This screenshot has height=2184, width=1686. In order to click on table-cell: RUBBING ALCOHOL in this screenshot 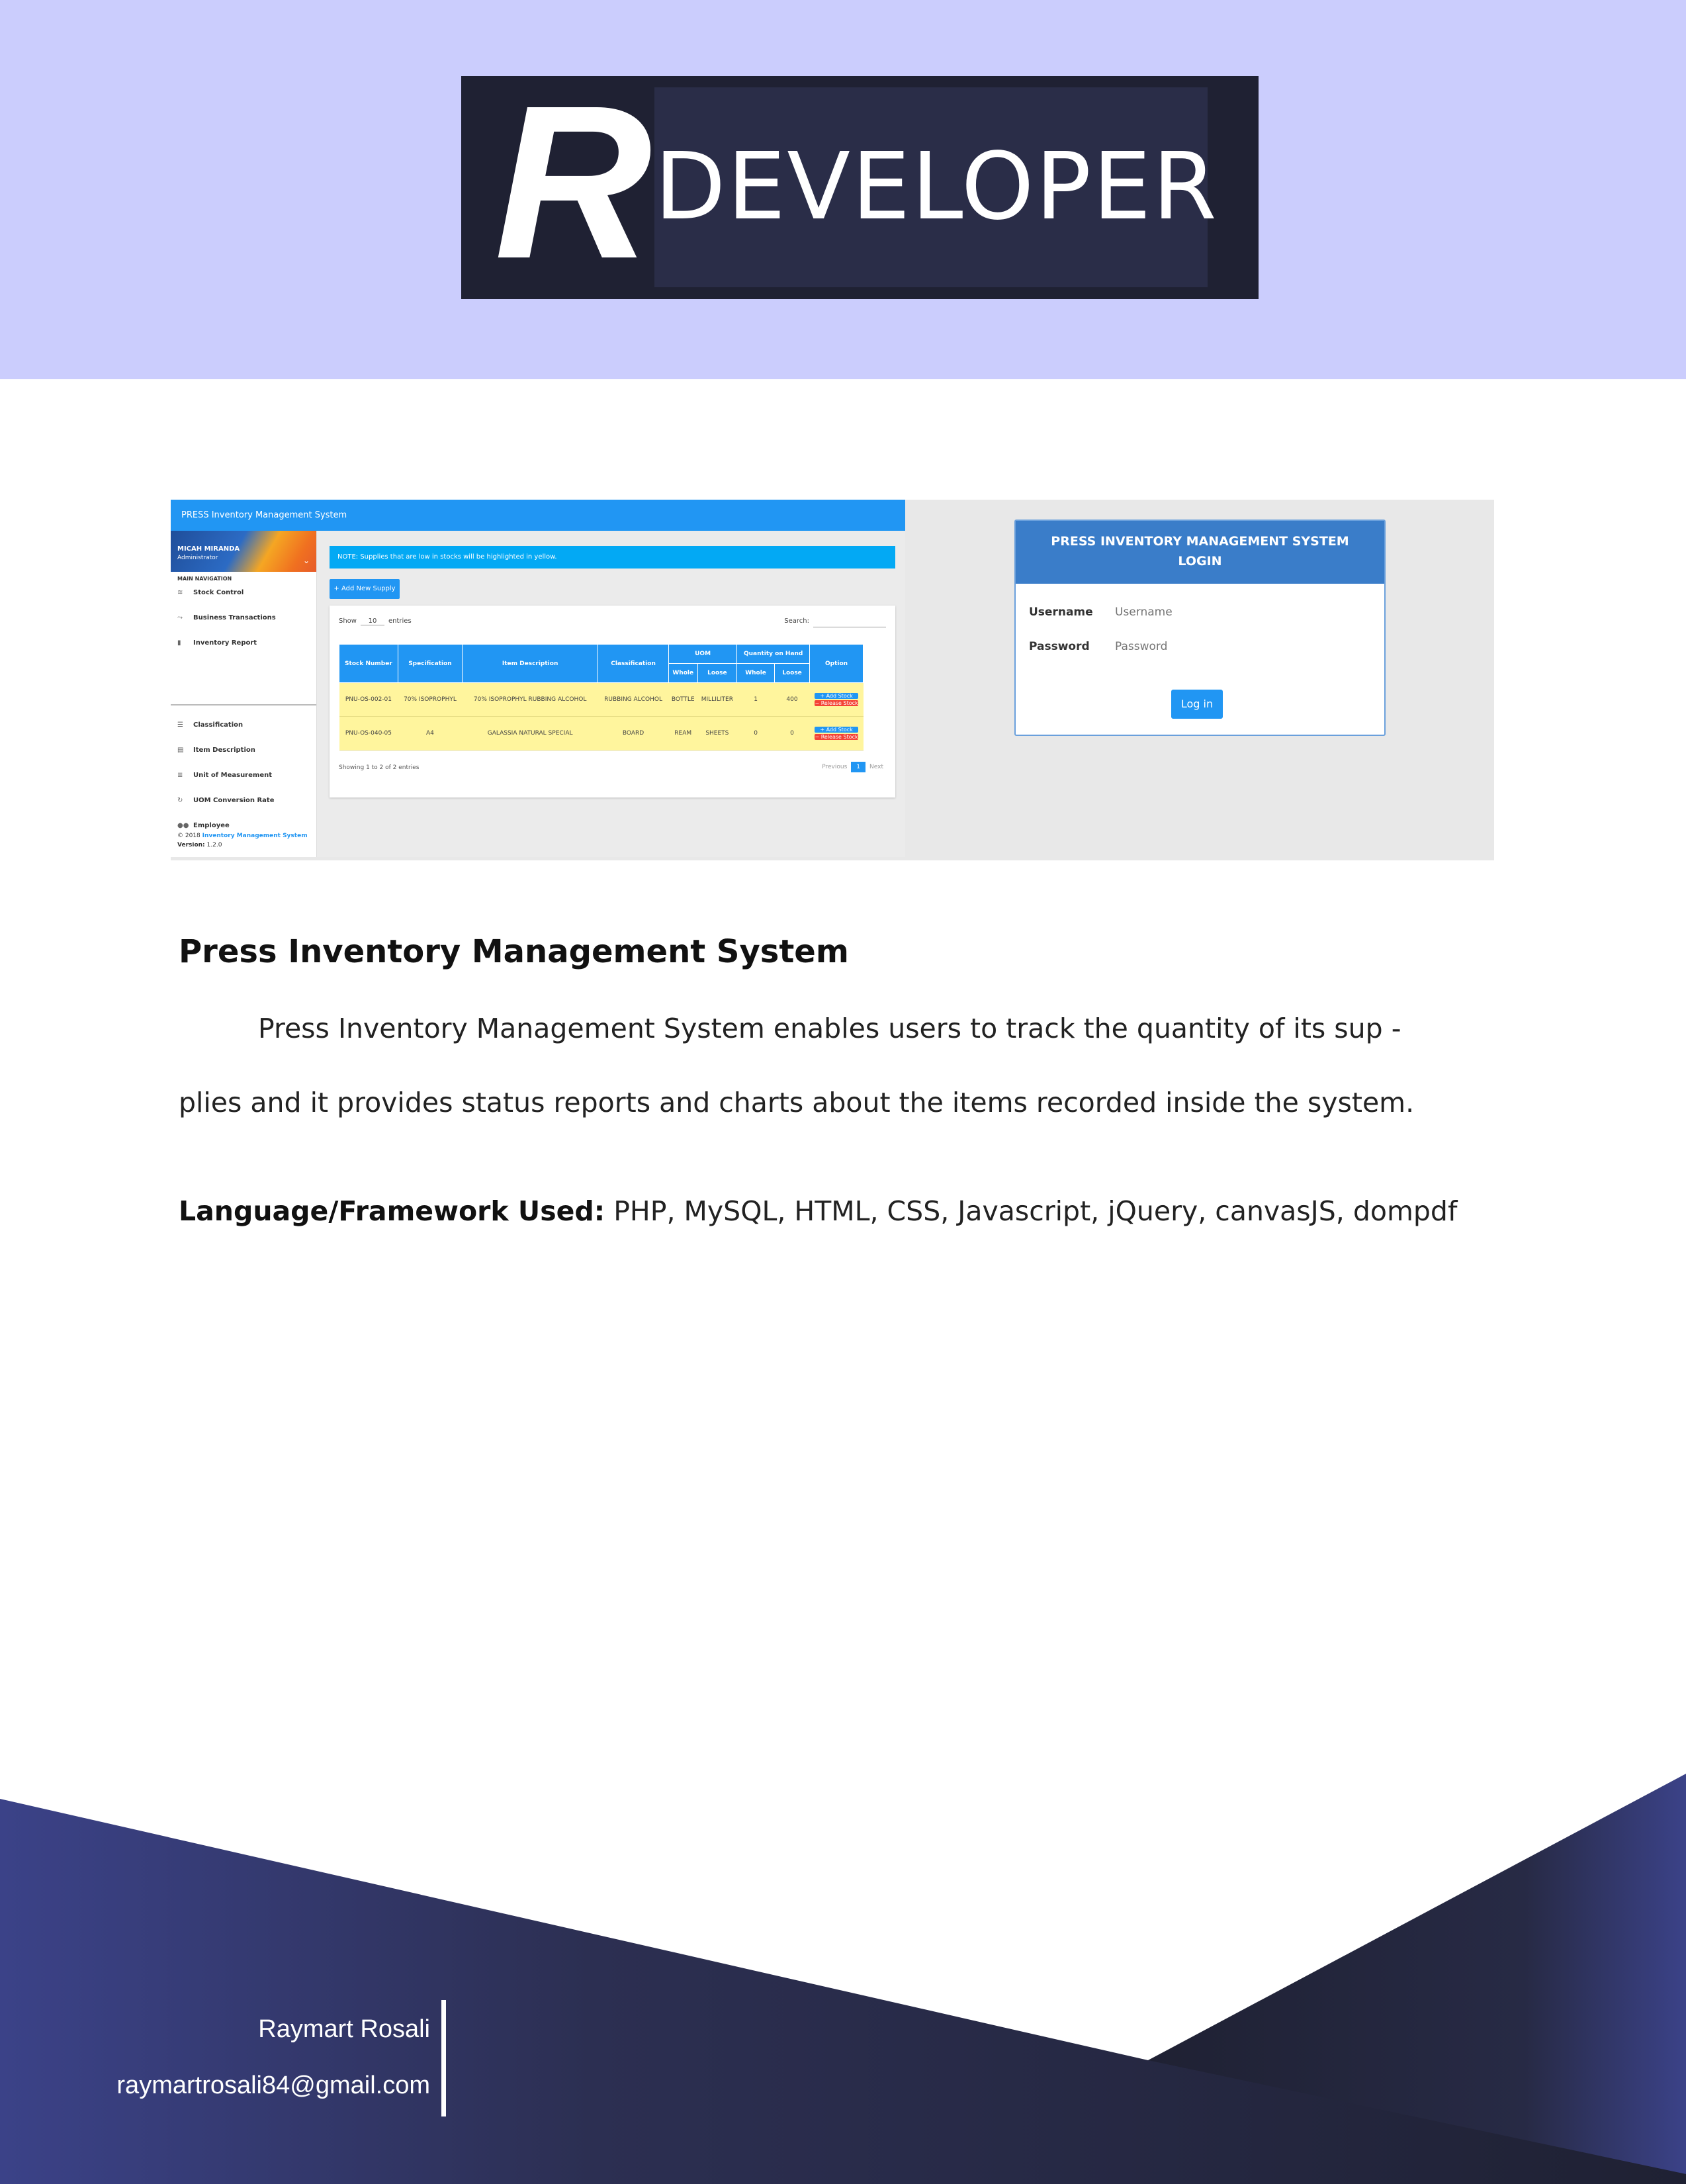, I will do `click(633, 699)`.